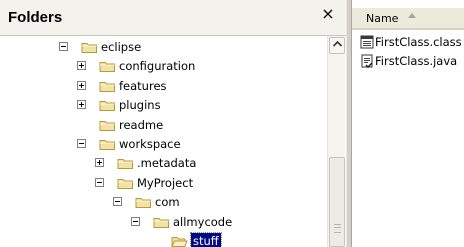 The height and width of the screenshot is (247, 464). Describe the element at coordinates (367, 61) in the screenshot. I see `java-file-icon` at that location.